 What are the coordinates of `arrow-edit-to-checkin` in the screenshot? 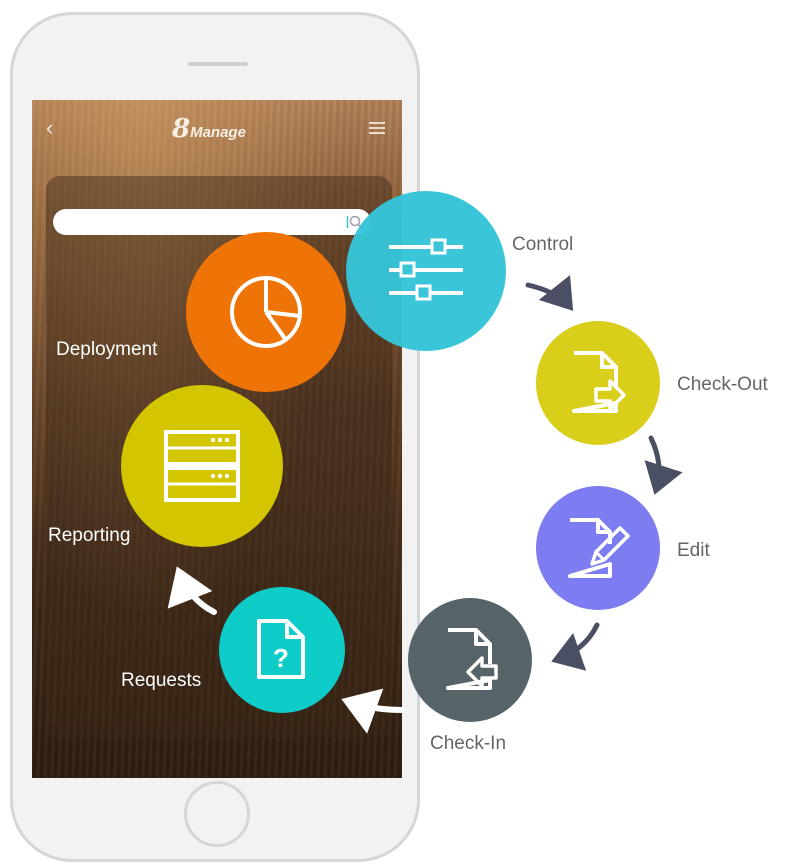 It's located at (575, 646).